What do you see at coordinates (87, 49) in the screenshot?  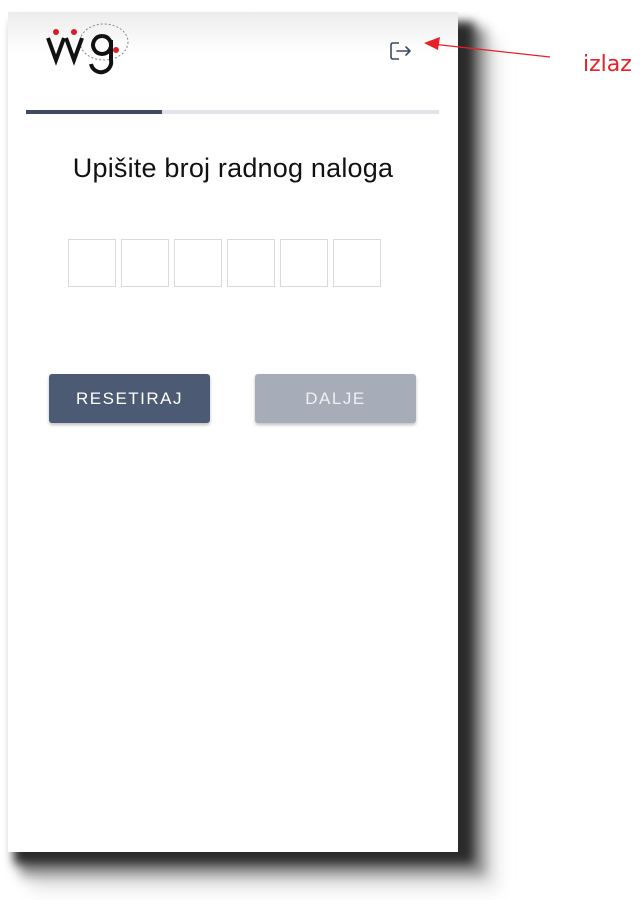 I see `vvg-logo: vvg` at bounding box center [87, 49].